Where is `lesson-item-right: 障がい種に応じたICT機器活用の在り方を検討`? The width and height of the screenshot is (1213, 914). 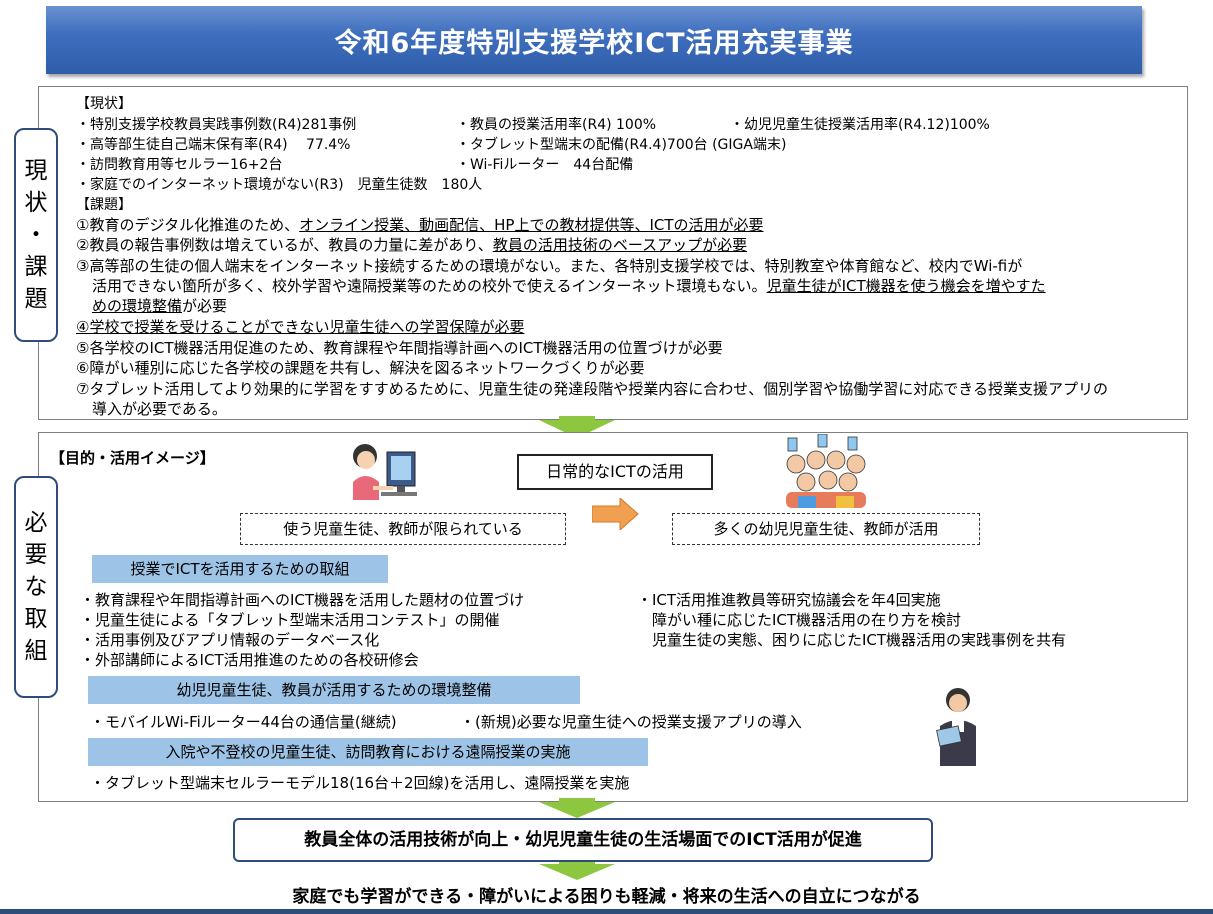
lesson-item-right: 障がい種に応じたICT機器活用の在り方を検討 is located at coordinates (799, 620).